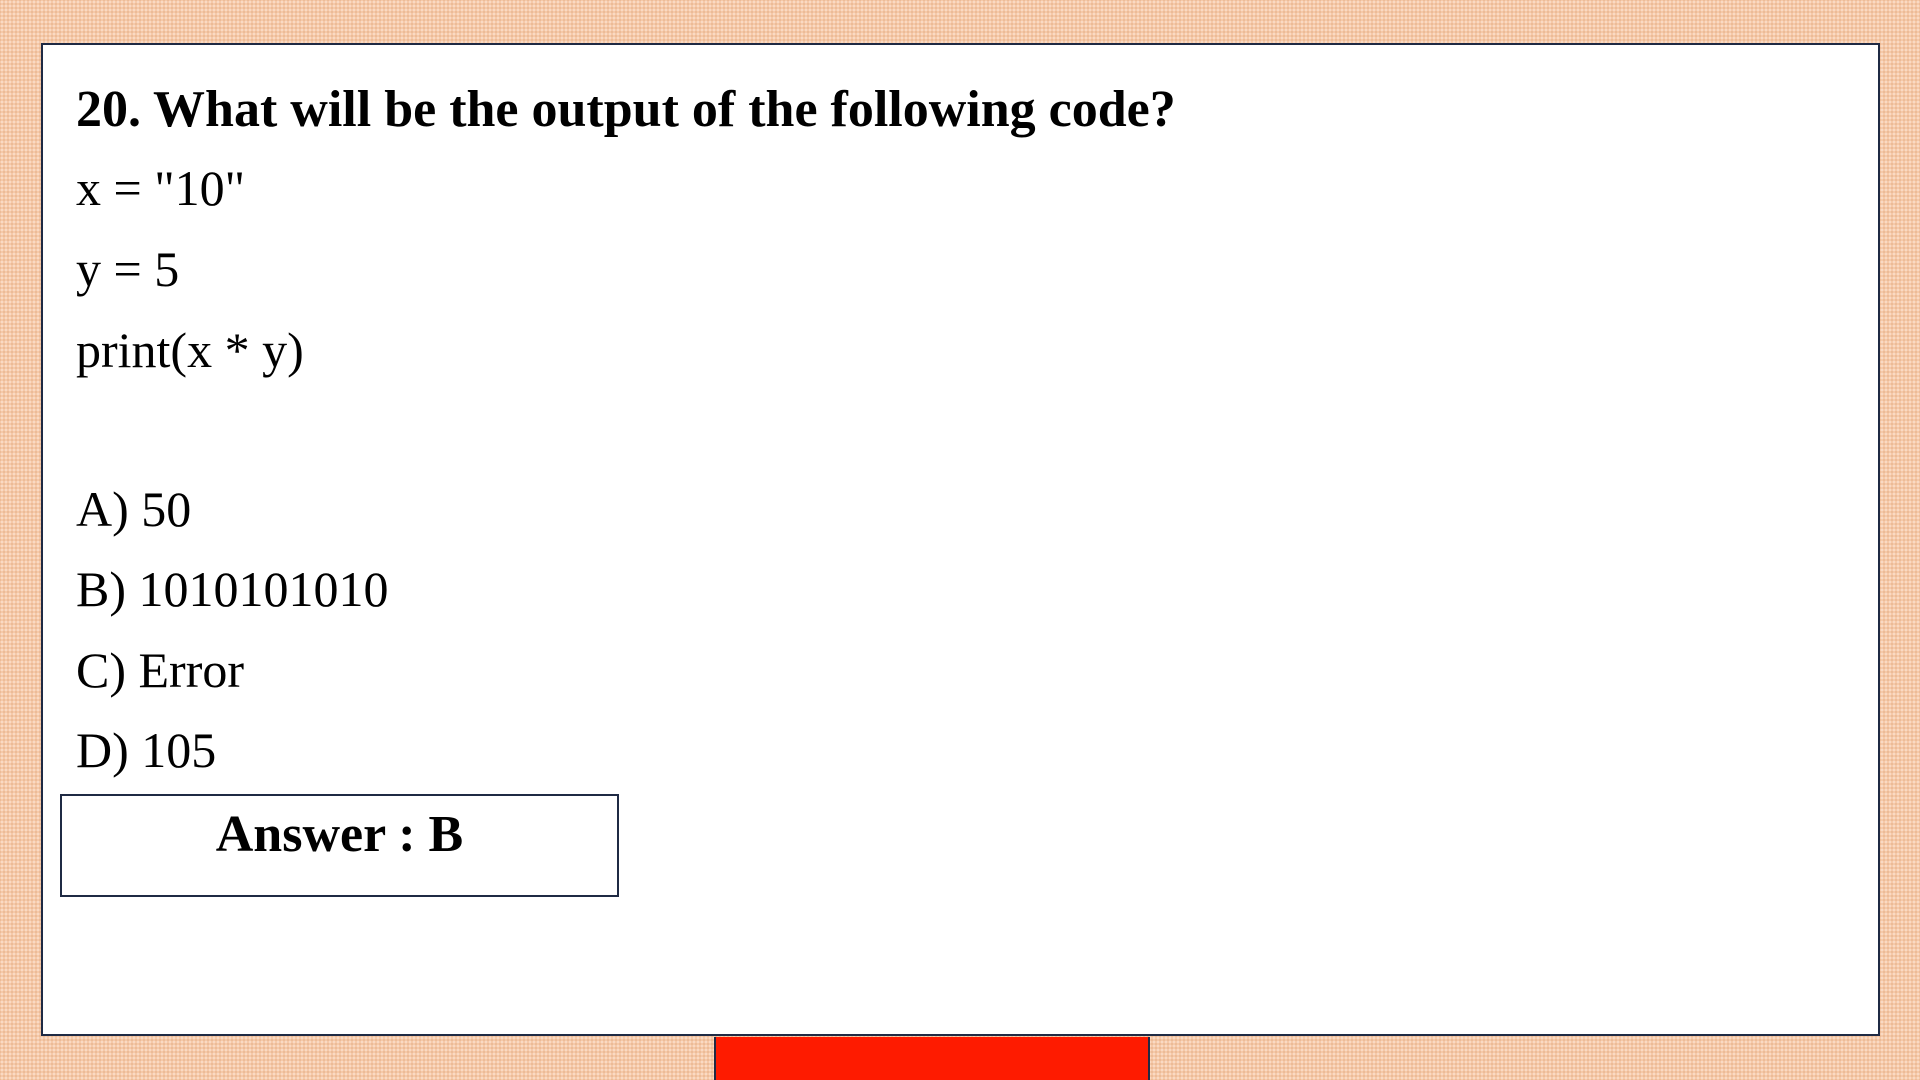  What do you see at coordinates (160, 670) in the screenshot?
I see `option-c: C) Error` at bounding box center [160, 670].